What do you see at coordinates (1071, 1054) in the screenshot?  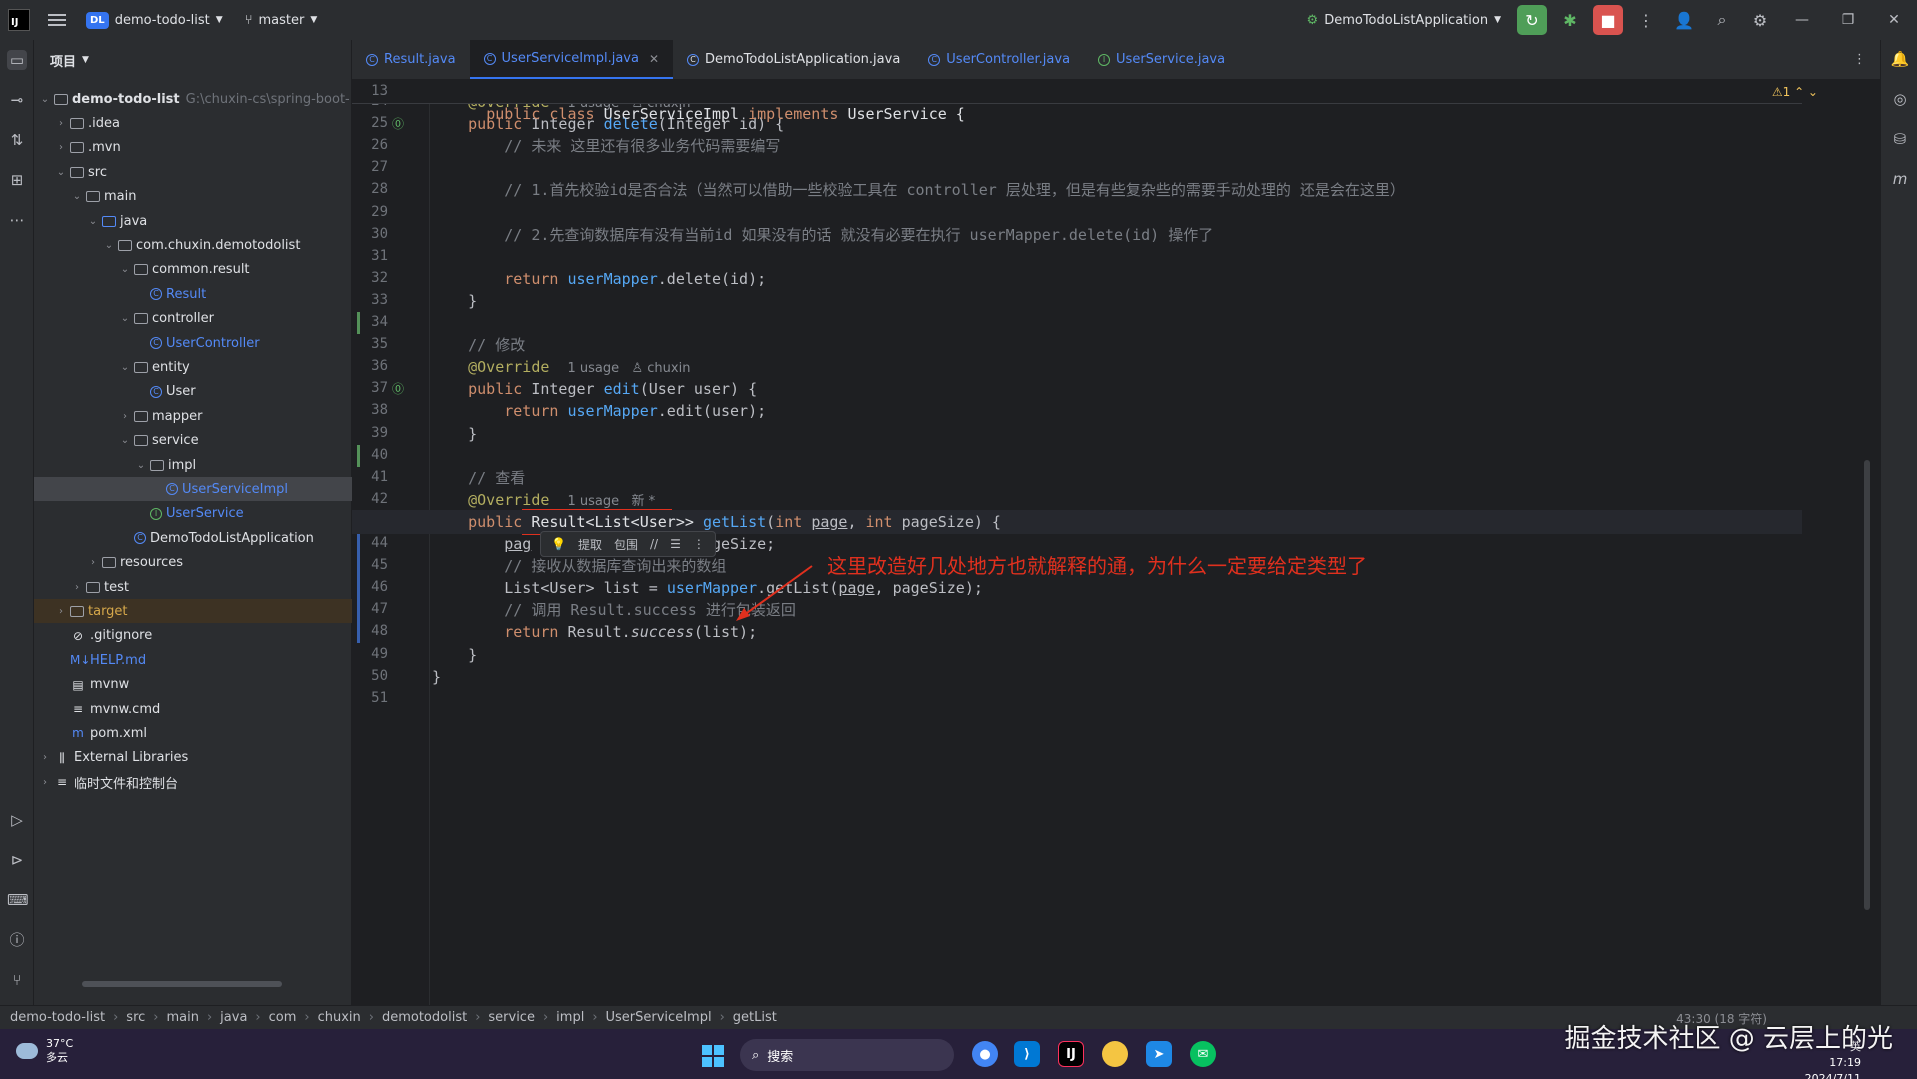 I see `intellij-taskbar-icon: IJ` at bounding box center [1071, 1054].